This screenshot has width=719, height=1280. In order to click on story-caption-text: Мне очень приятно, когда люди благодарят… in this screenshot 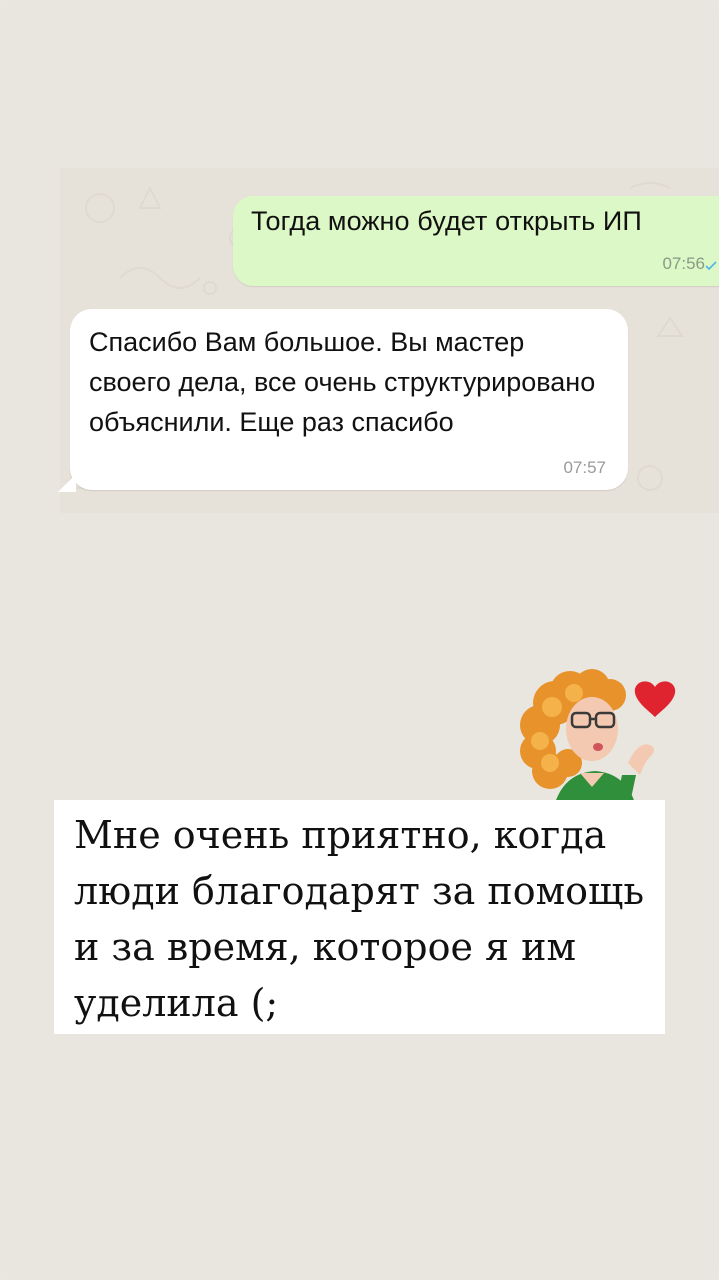, I will do `click(359, 919)`.